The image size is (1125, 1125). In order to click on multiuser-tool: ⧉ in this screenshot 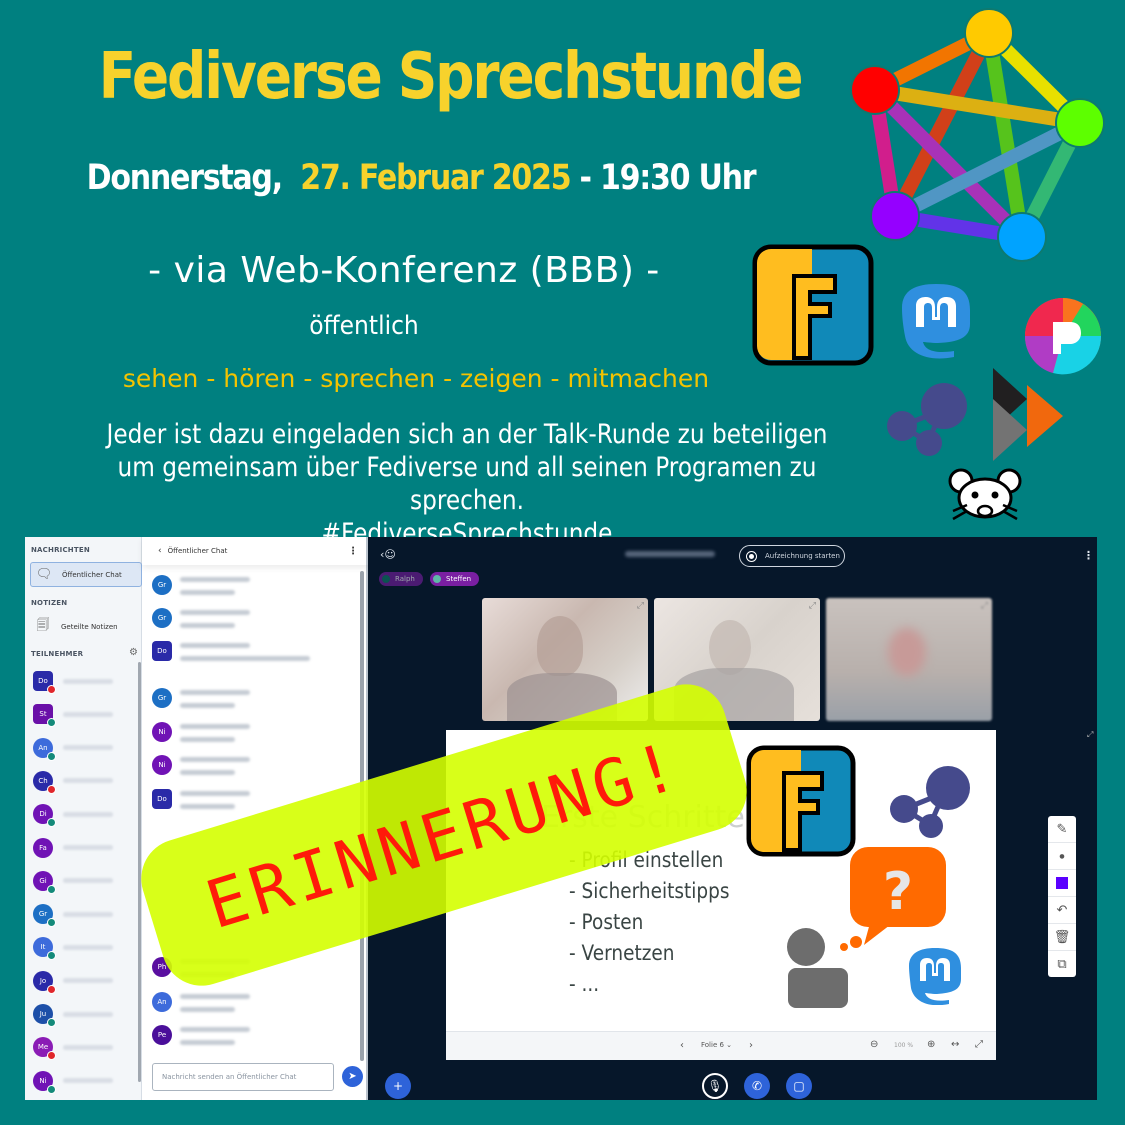, I will do `click(1062, 964)`.